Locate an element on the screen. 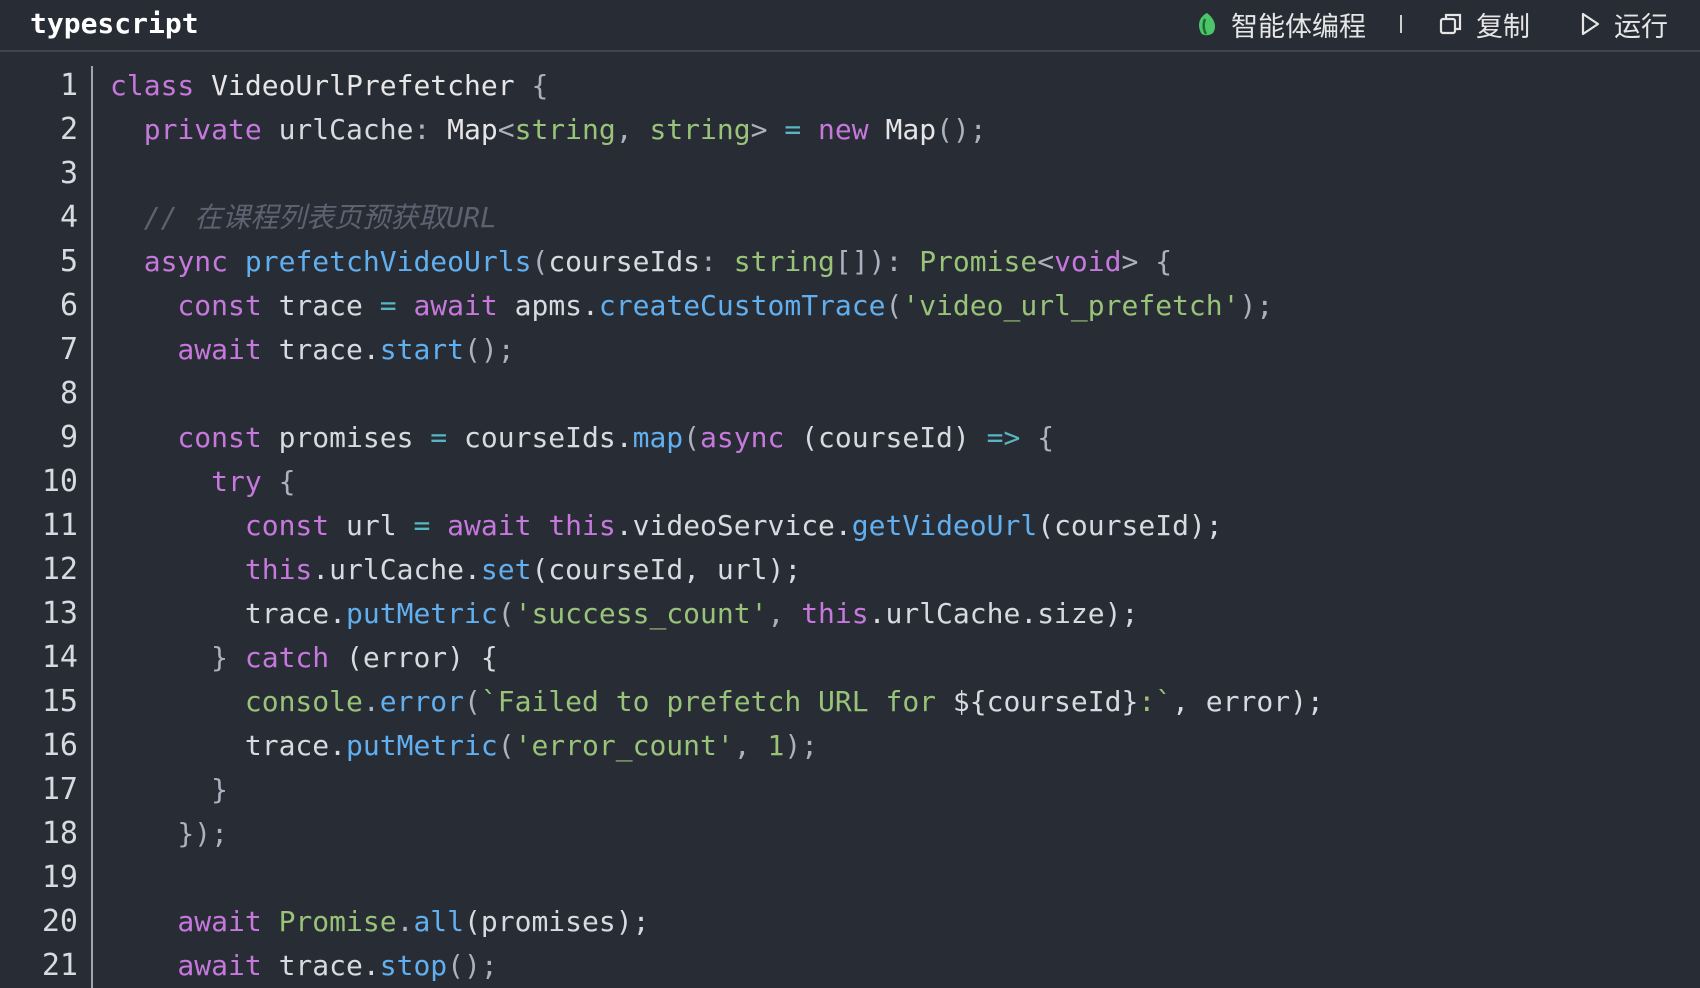 This screenshot has width=1700, height=988. code-token: (error) { is located at coordinates (413, 657).